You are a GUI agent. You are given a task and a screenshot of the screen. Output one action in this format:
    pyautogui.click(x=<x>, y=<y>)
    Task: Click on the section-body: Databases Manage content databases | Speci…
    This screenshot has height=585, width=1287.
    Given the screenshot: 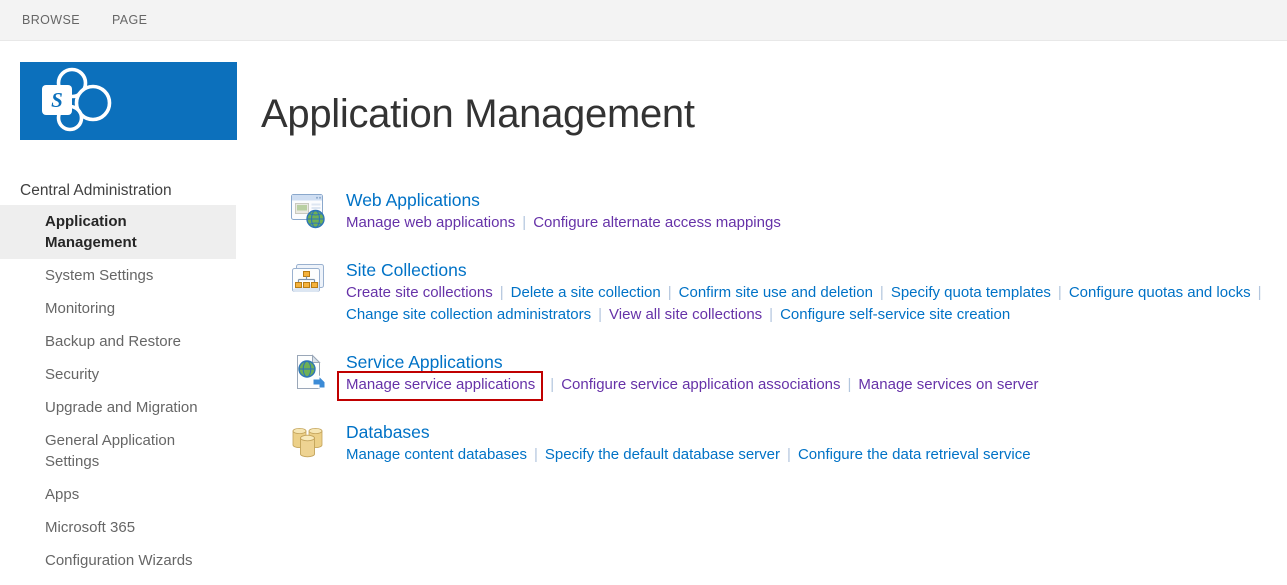 What is the action you would take?
    pyautogui.click(x=688, y=443)
    